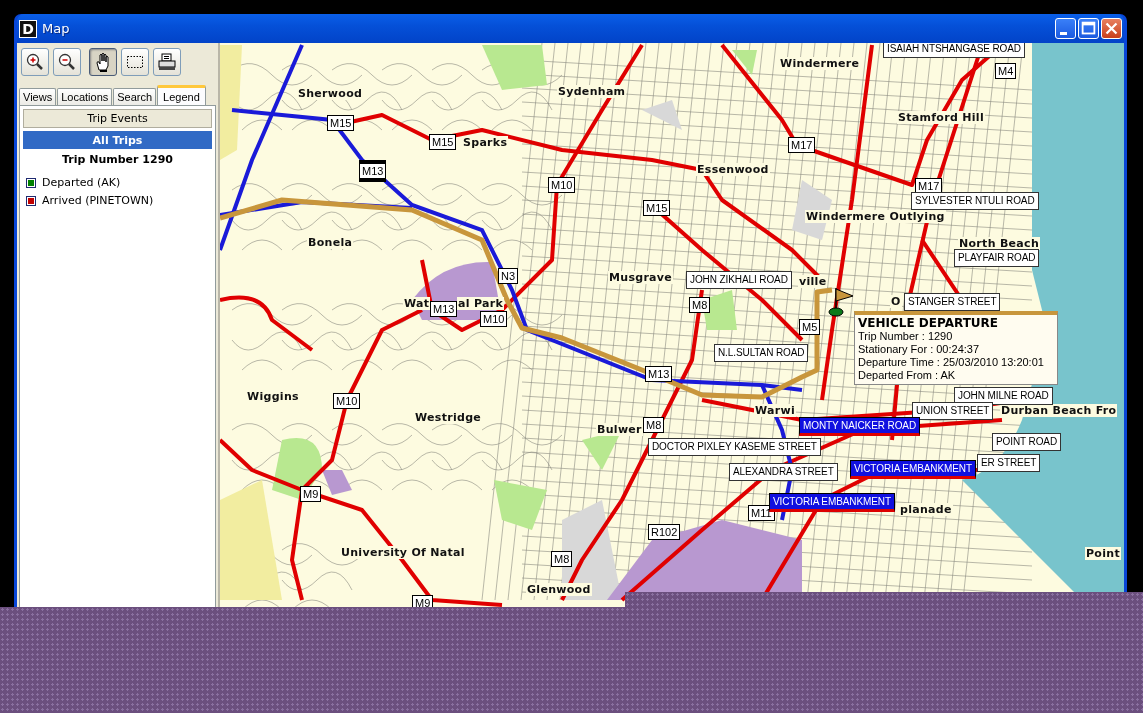  I want to click on street-label: ER STREET, so click(1009, 463).